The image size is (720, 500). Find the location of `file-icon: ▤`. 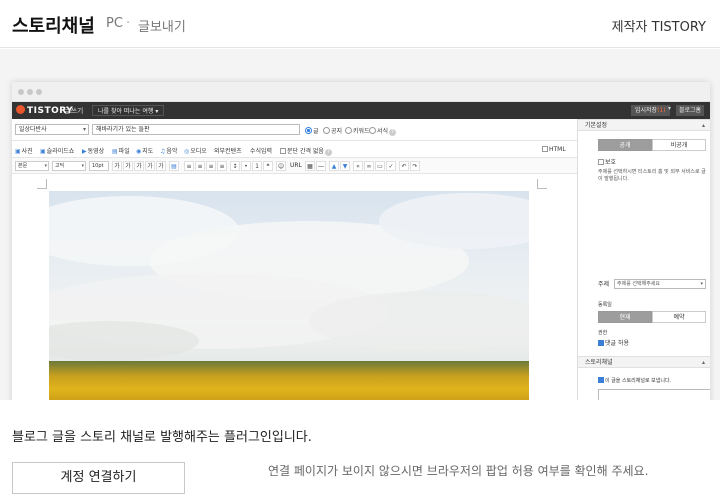

file-icon: ▤ is located at coordinates (115, 151).